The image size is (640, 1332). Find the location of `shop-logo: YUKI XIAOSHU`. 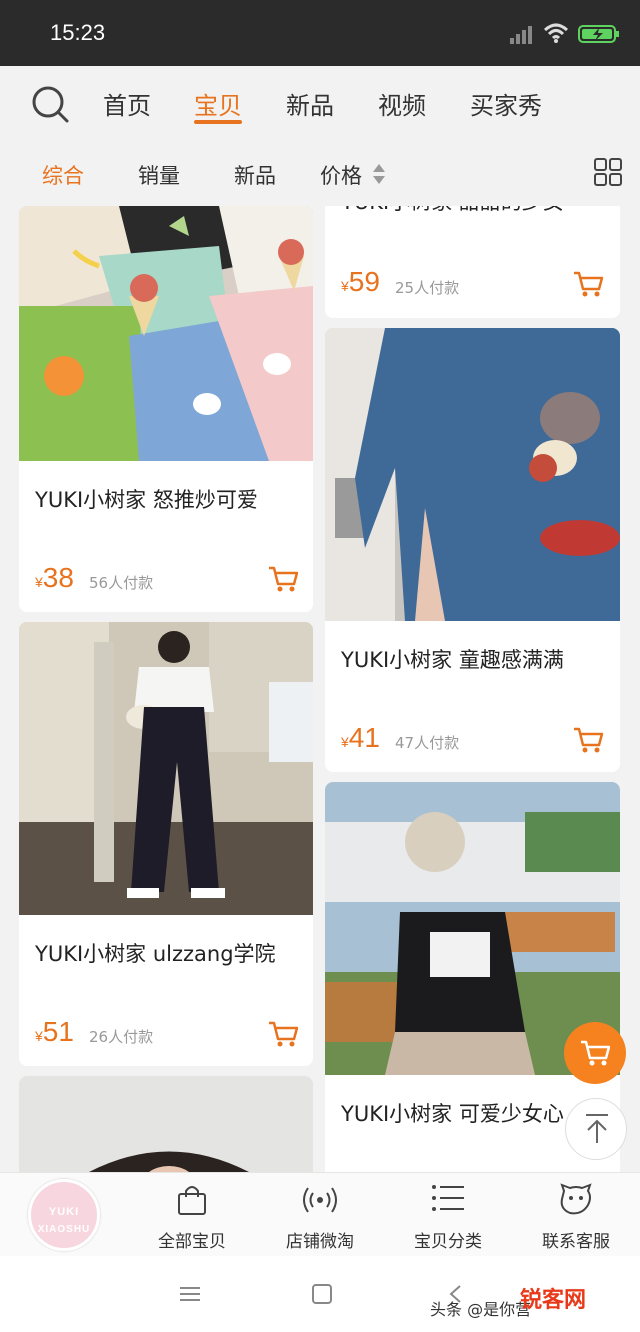

shop-logo: YUKI XIAOSHU is located at coordinates (64, 1215).